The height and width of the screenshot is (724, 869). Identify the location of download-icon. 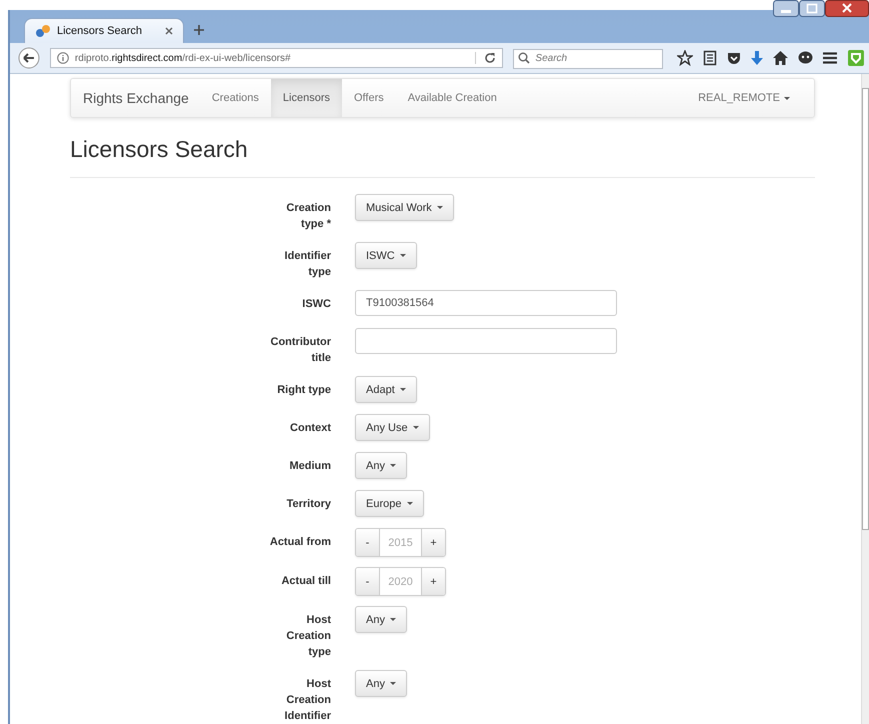
(757, 58).